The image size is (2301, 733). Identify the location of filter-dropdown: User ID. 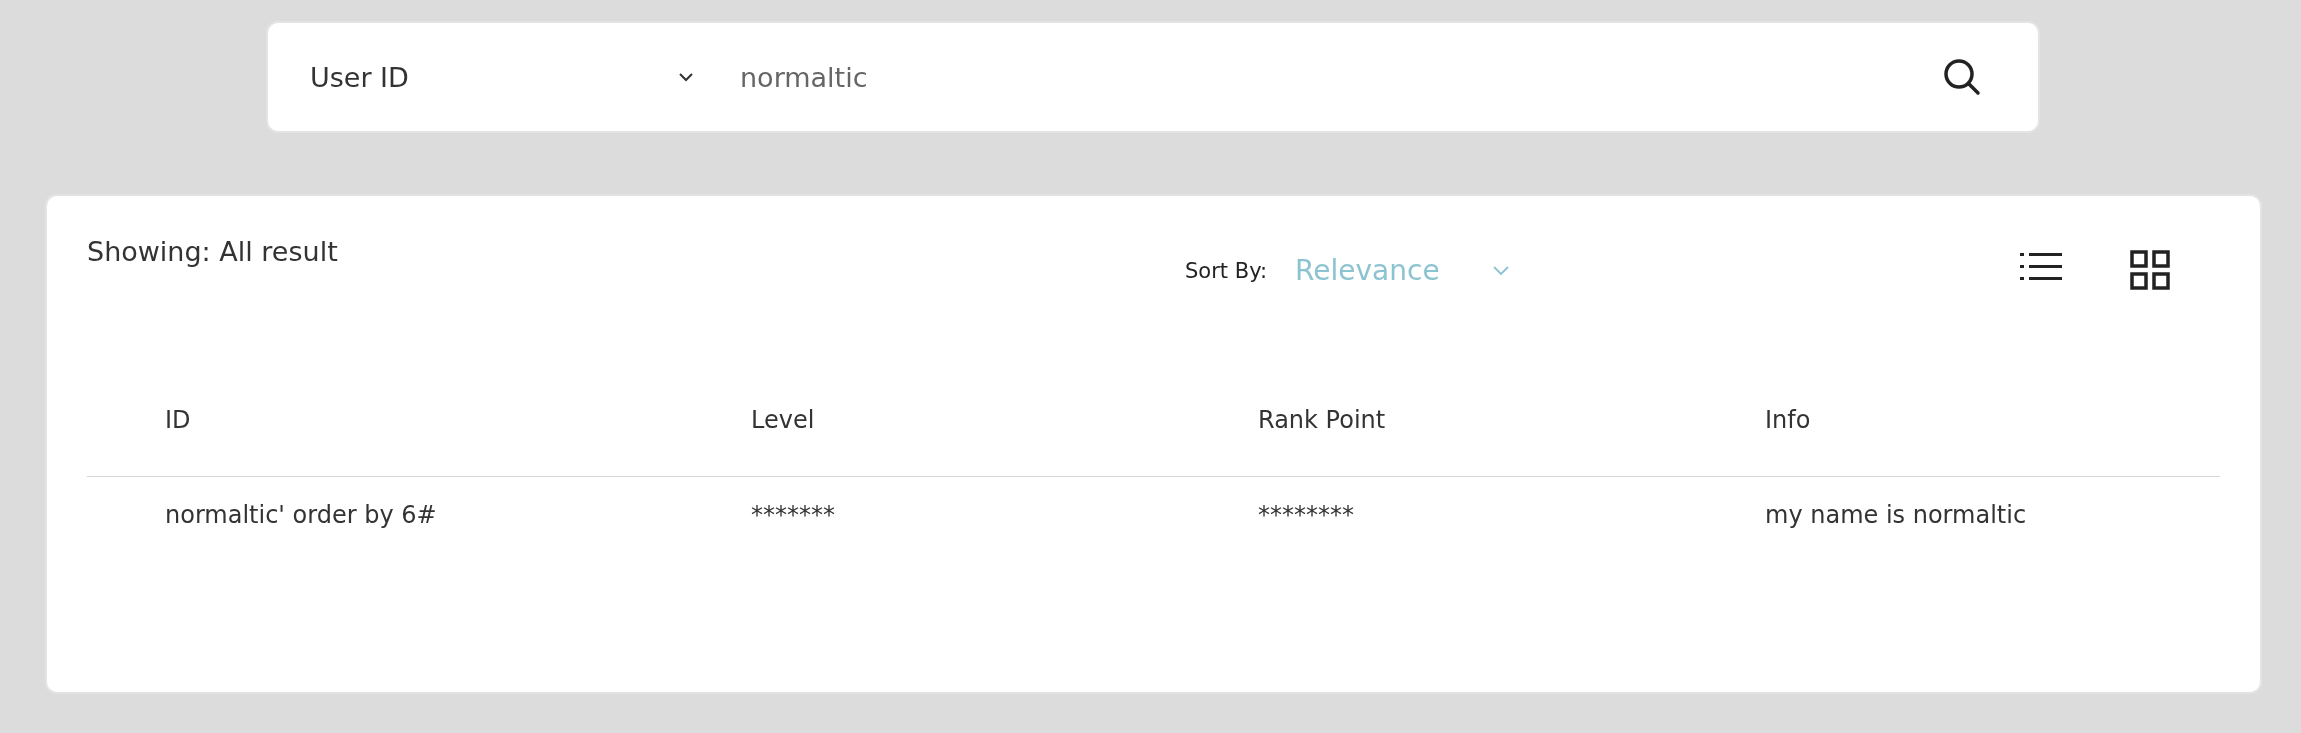
(509, 77).